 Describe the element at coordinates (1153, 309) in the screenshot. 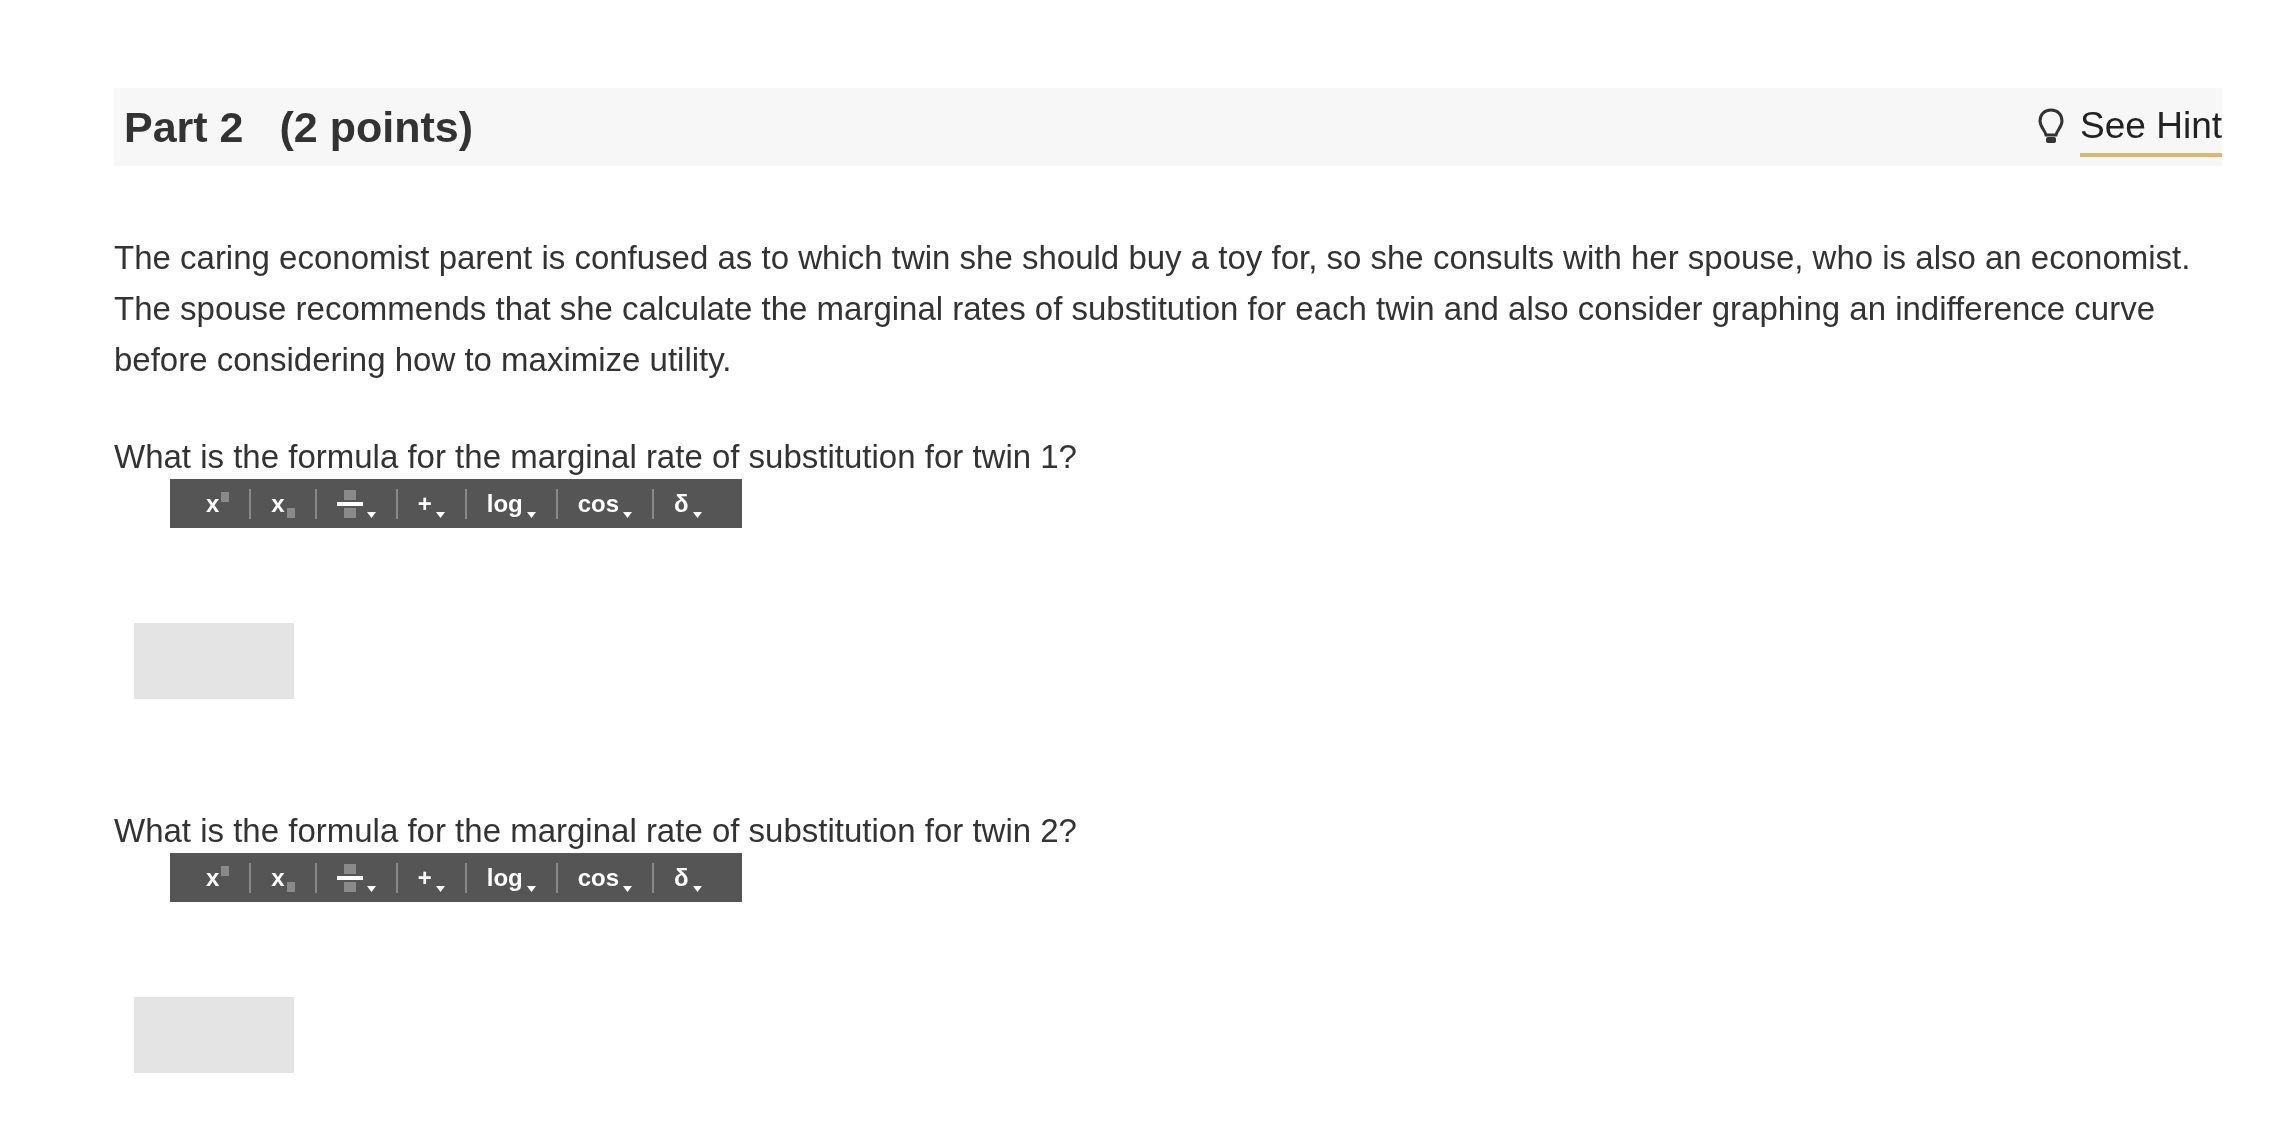

I see `intro-paragraph: The caring economist parent is confused as to which twin she should buy a toy for, so she consults with her spouse, who is also an economist. The spouse recommends that she calculate the marginal rates of substitution for each twin and also consider graphing an indifference curve before considering how to maximize utility.` at that location.